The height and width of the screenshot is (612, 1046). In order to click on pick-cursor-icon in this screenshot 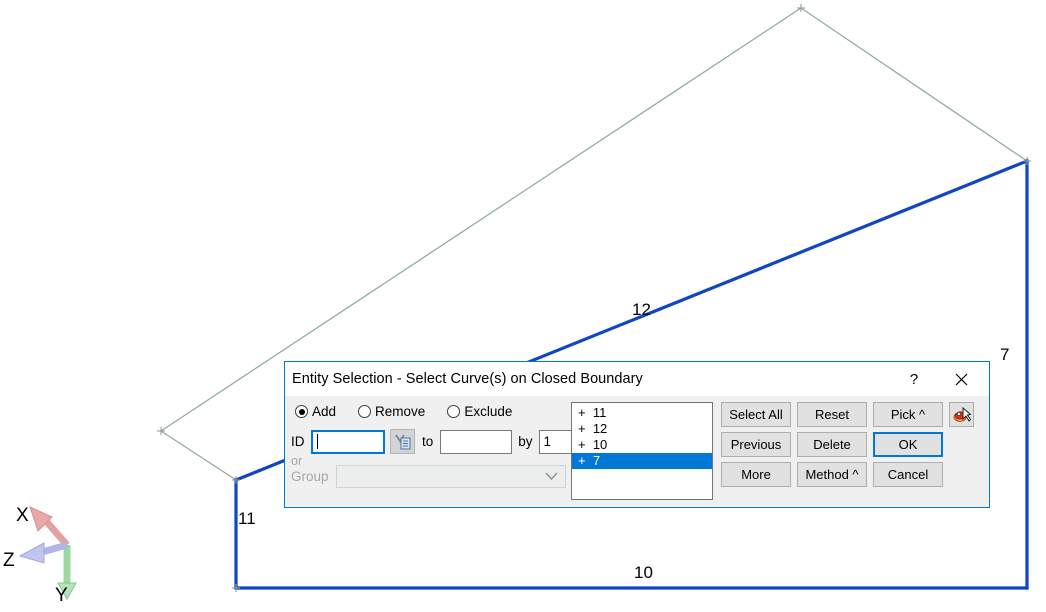, I will do `click(962, 414)`.